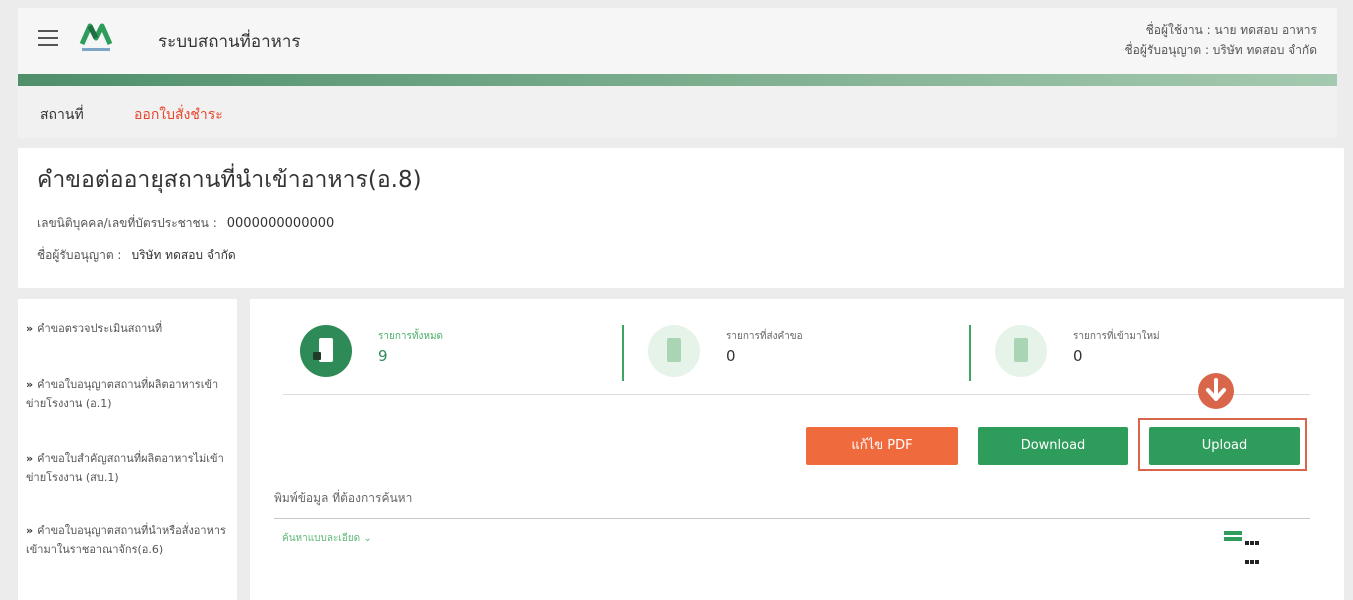 The image size is (1353, 600). I want to click on licensee-line: ชื่อผู้รับอนุญาต : บริษัท ทดสอบ จำกัด, so click(1220, 50).